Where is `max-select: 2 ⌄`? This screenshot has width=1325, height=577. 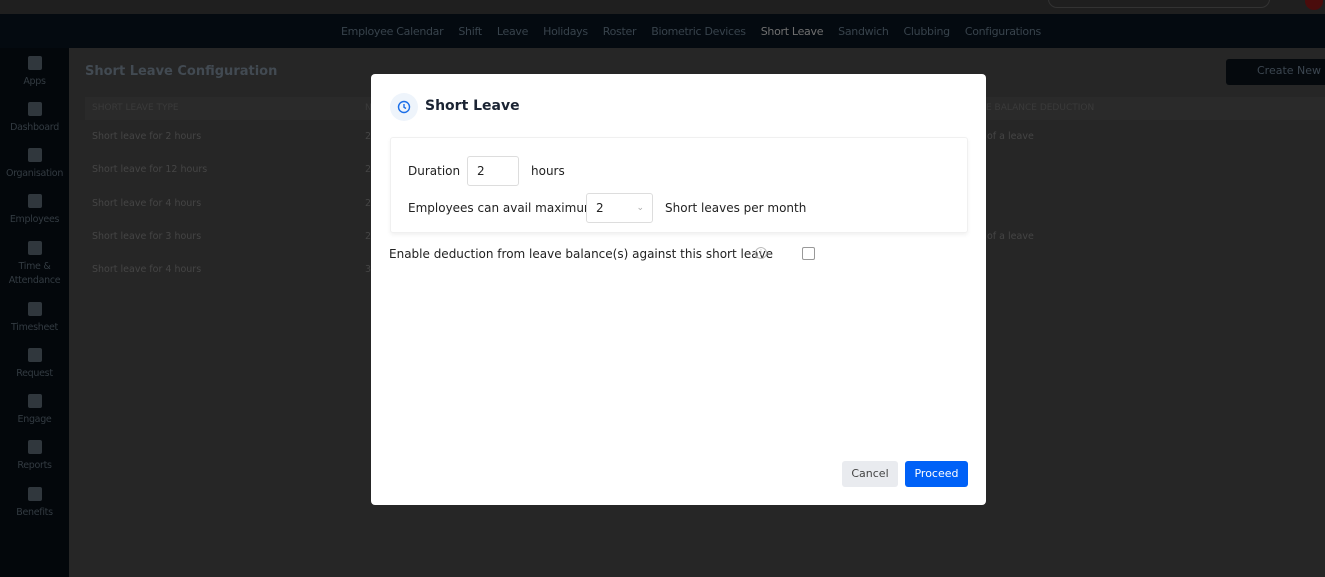 max-select: 2 ⌄ is located at coordinates (619, 208).